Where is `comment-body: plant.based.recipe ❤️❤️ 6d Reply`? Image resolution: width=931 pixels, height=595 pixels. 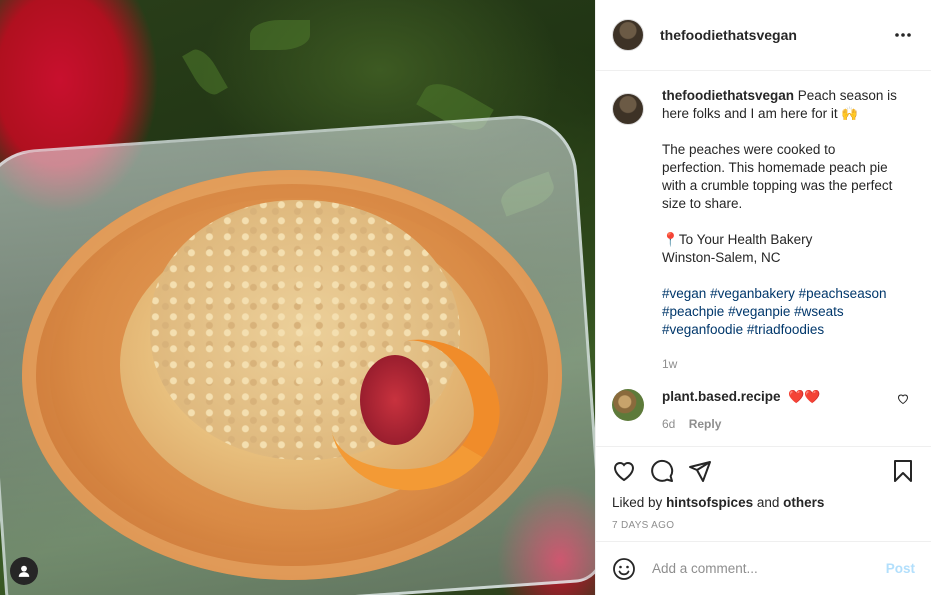
comment-body: plant.based.recipe ❤️❤️ 6d Reply is located at coordinates (741, 410).